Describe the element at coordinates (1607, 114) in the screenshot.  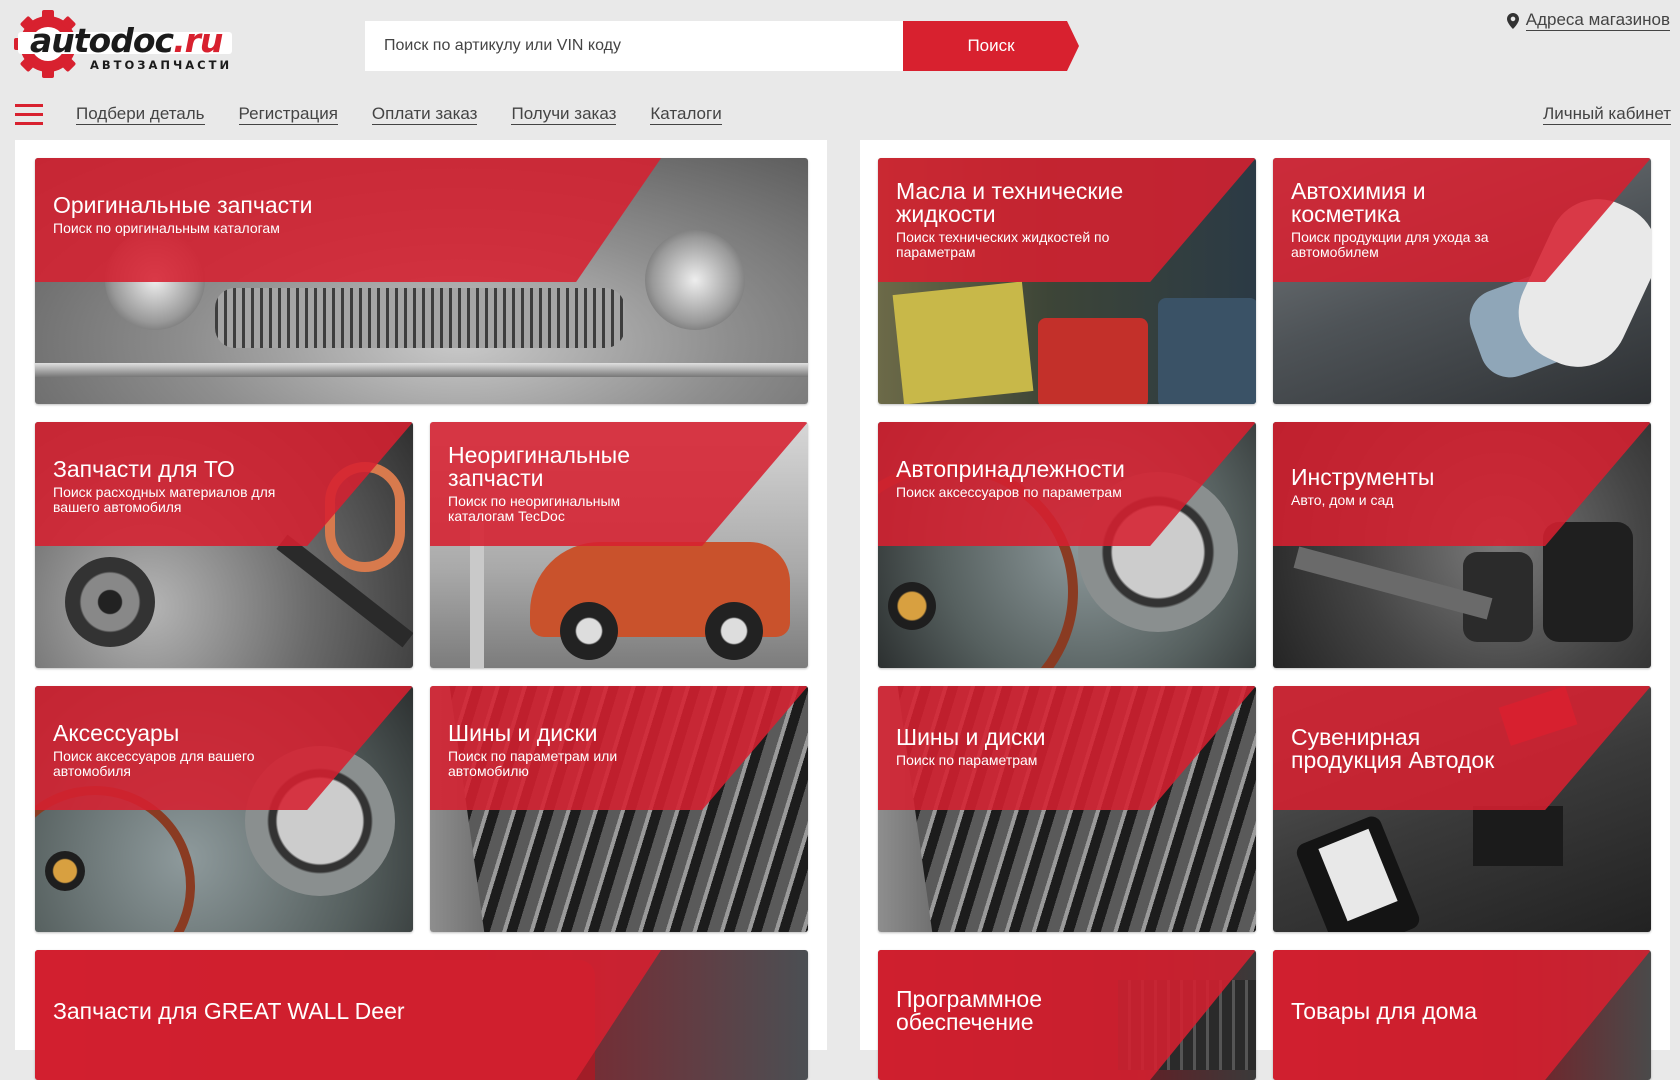
I see `personal-account-link: Личный кабинет` at that location.